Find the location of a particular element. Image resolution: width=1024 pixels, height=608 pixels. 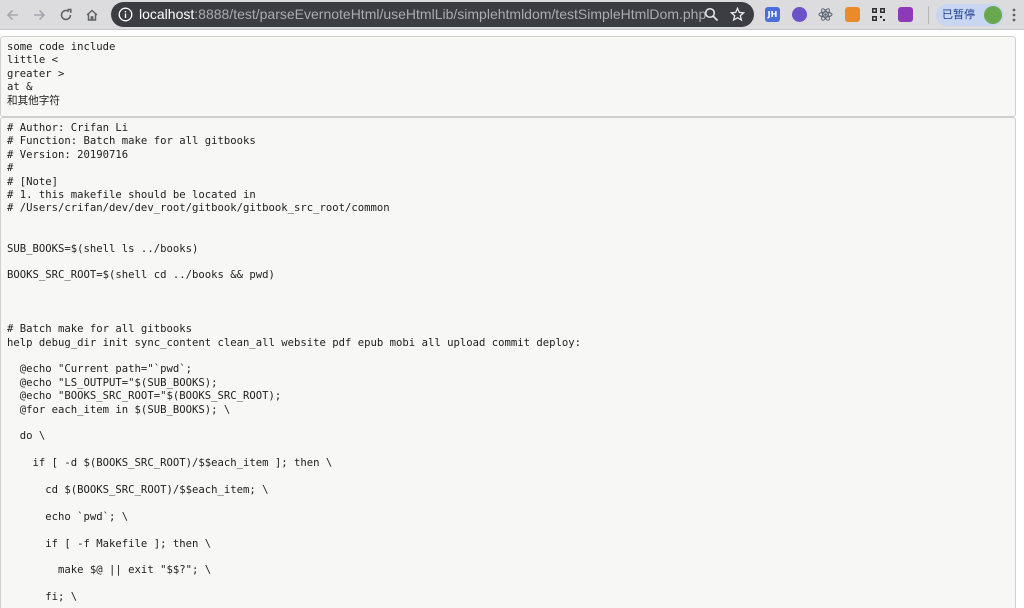

purple-extension-icon is located at coordinates (799, 14).